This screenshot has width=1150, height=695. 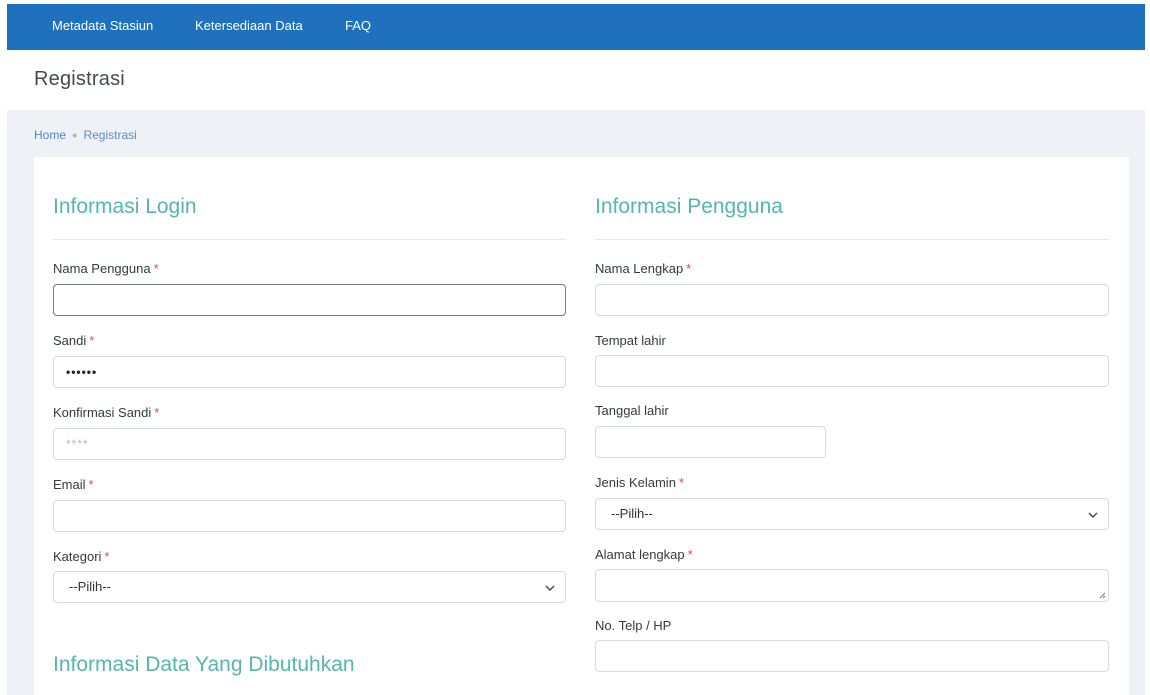 I want to click on category-select: --Pilih--, so click(x=309, y=587).